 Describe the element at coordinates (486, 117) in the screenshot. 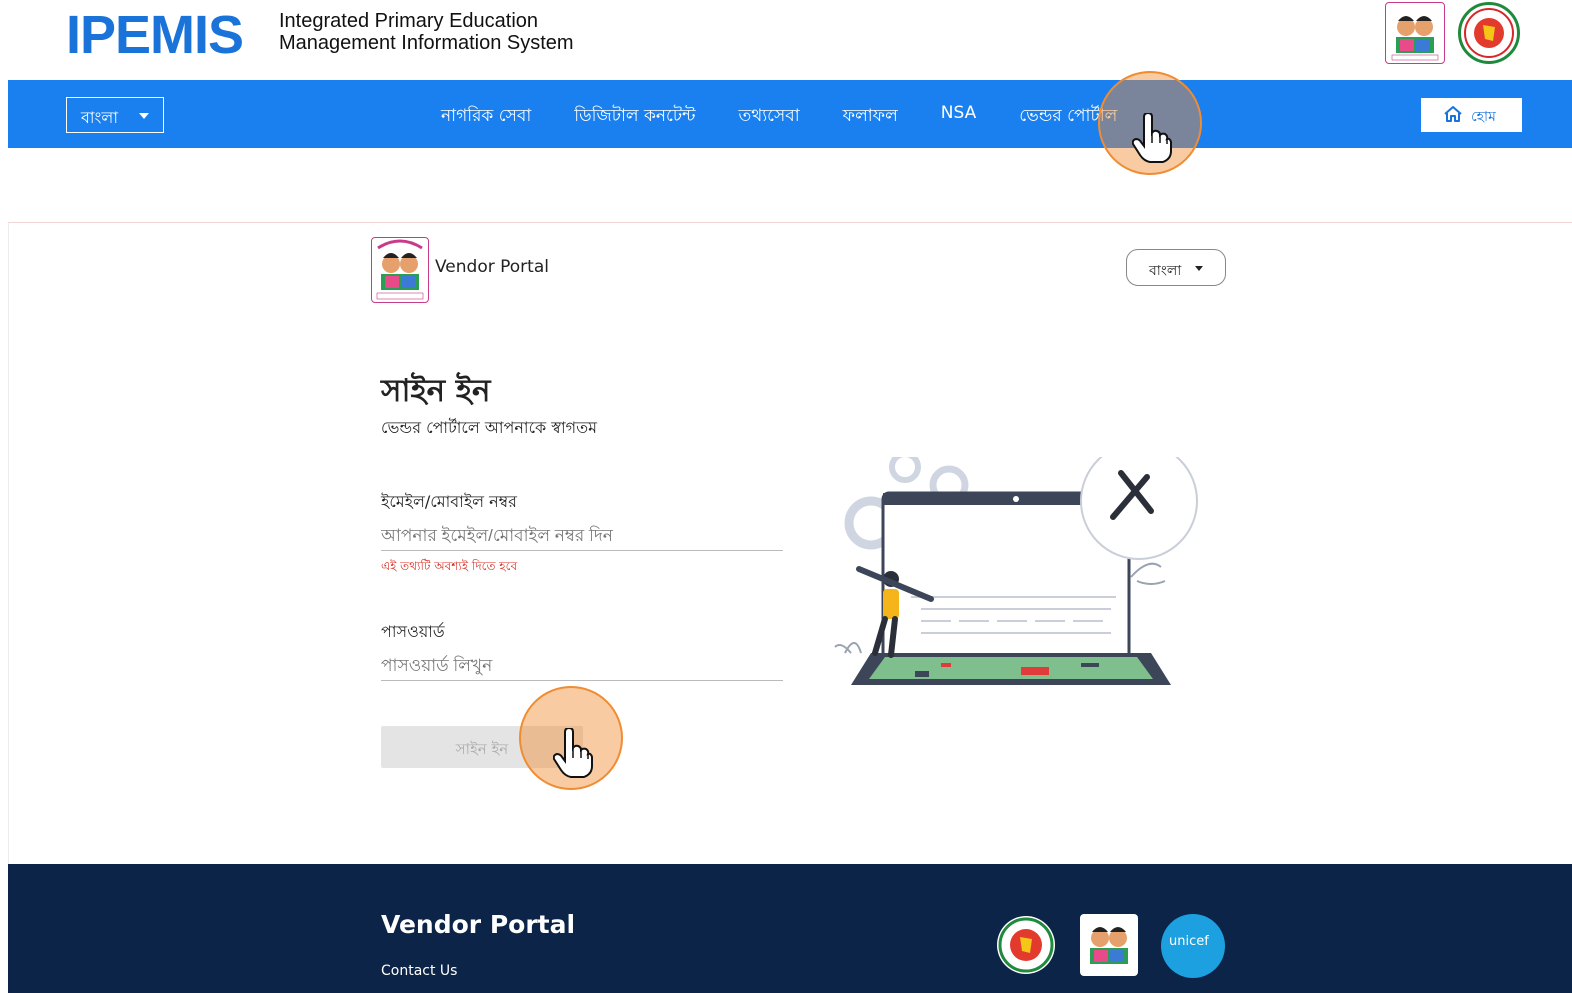

I see `nav-item-citizen-services: নাগরিক সেবা` at that location.